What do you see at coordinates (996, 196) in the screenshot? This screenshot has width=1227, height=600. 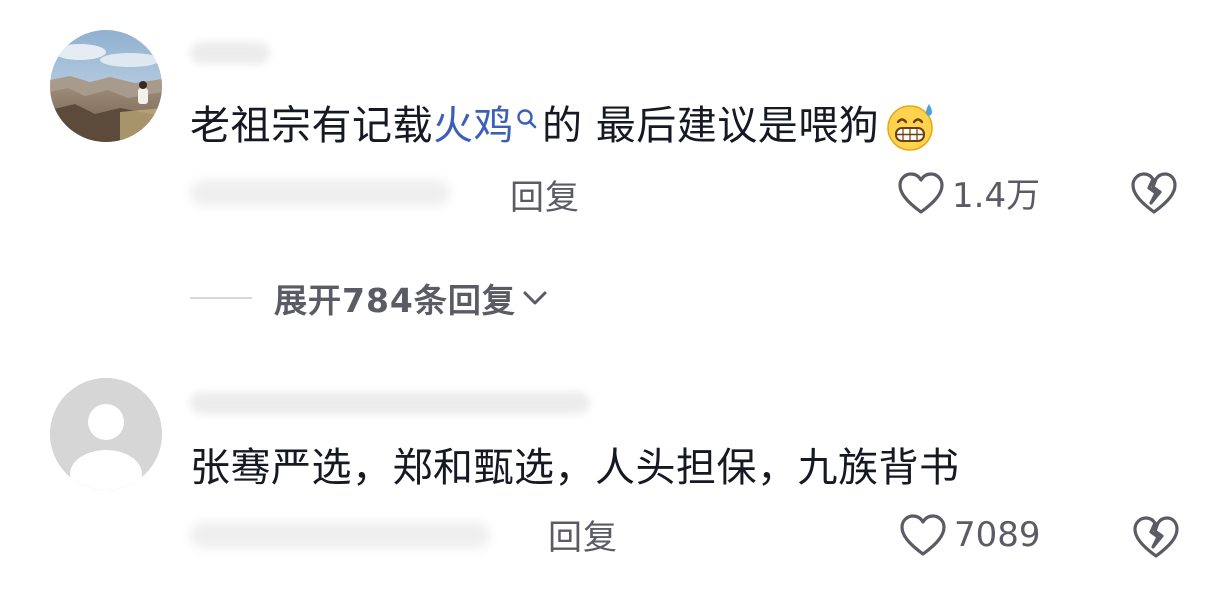 I see `like-count: 1.4万` at bounding box center [996, 196].